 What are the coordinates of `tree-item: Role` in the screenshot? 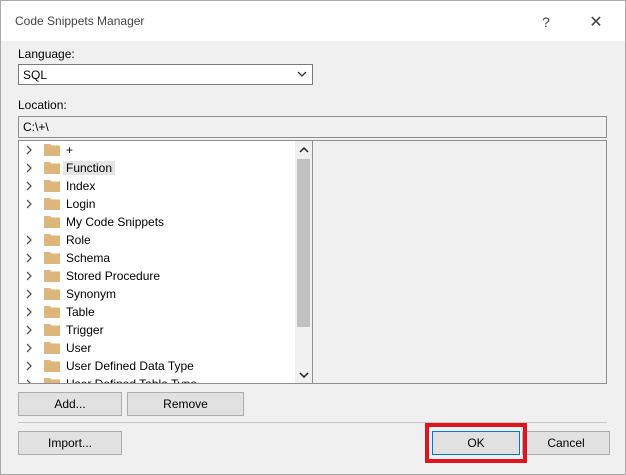 It's located at (156, 240).